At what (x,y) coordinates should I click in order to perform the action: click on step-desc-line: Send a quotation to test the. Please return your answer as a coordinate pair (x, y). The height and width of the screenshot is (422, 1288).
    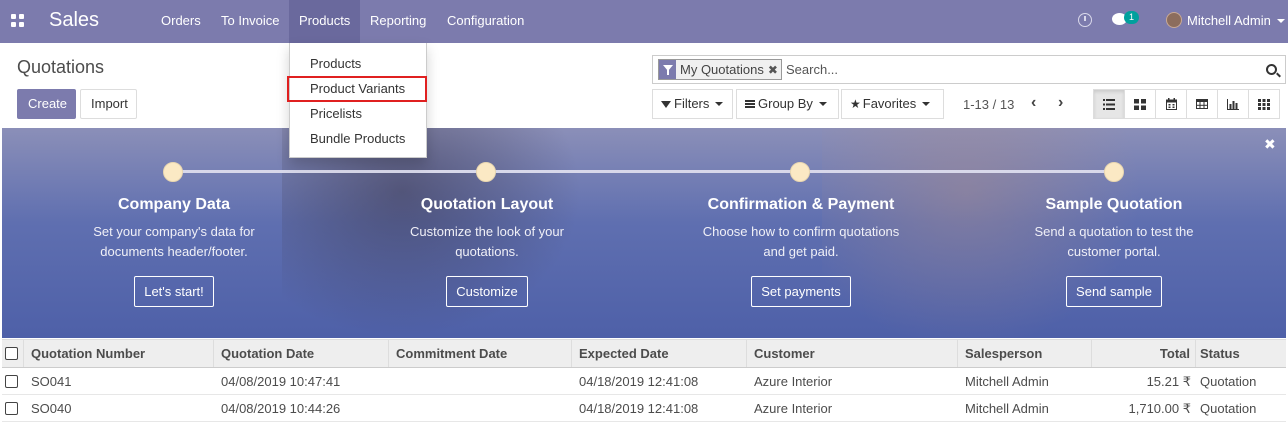
    Looking at the image, I should click on (1114, 231).